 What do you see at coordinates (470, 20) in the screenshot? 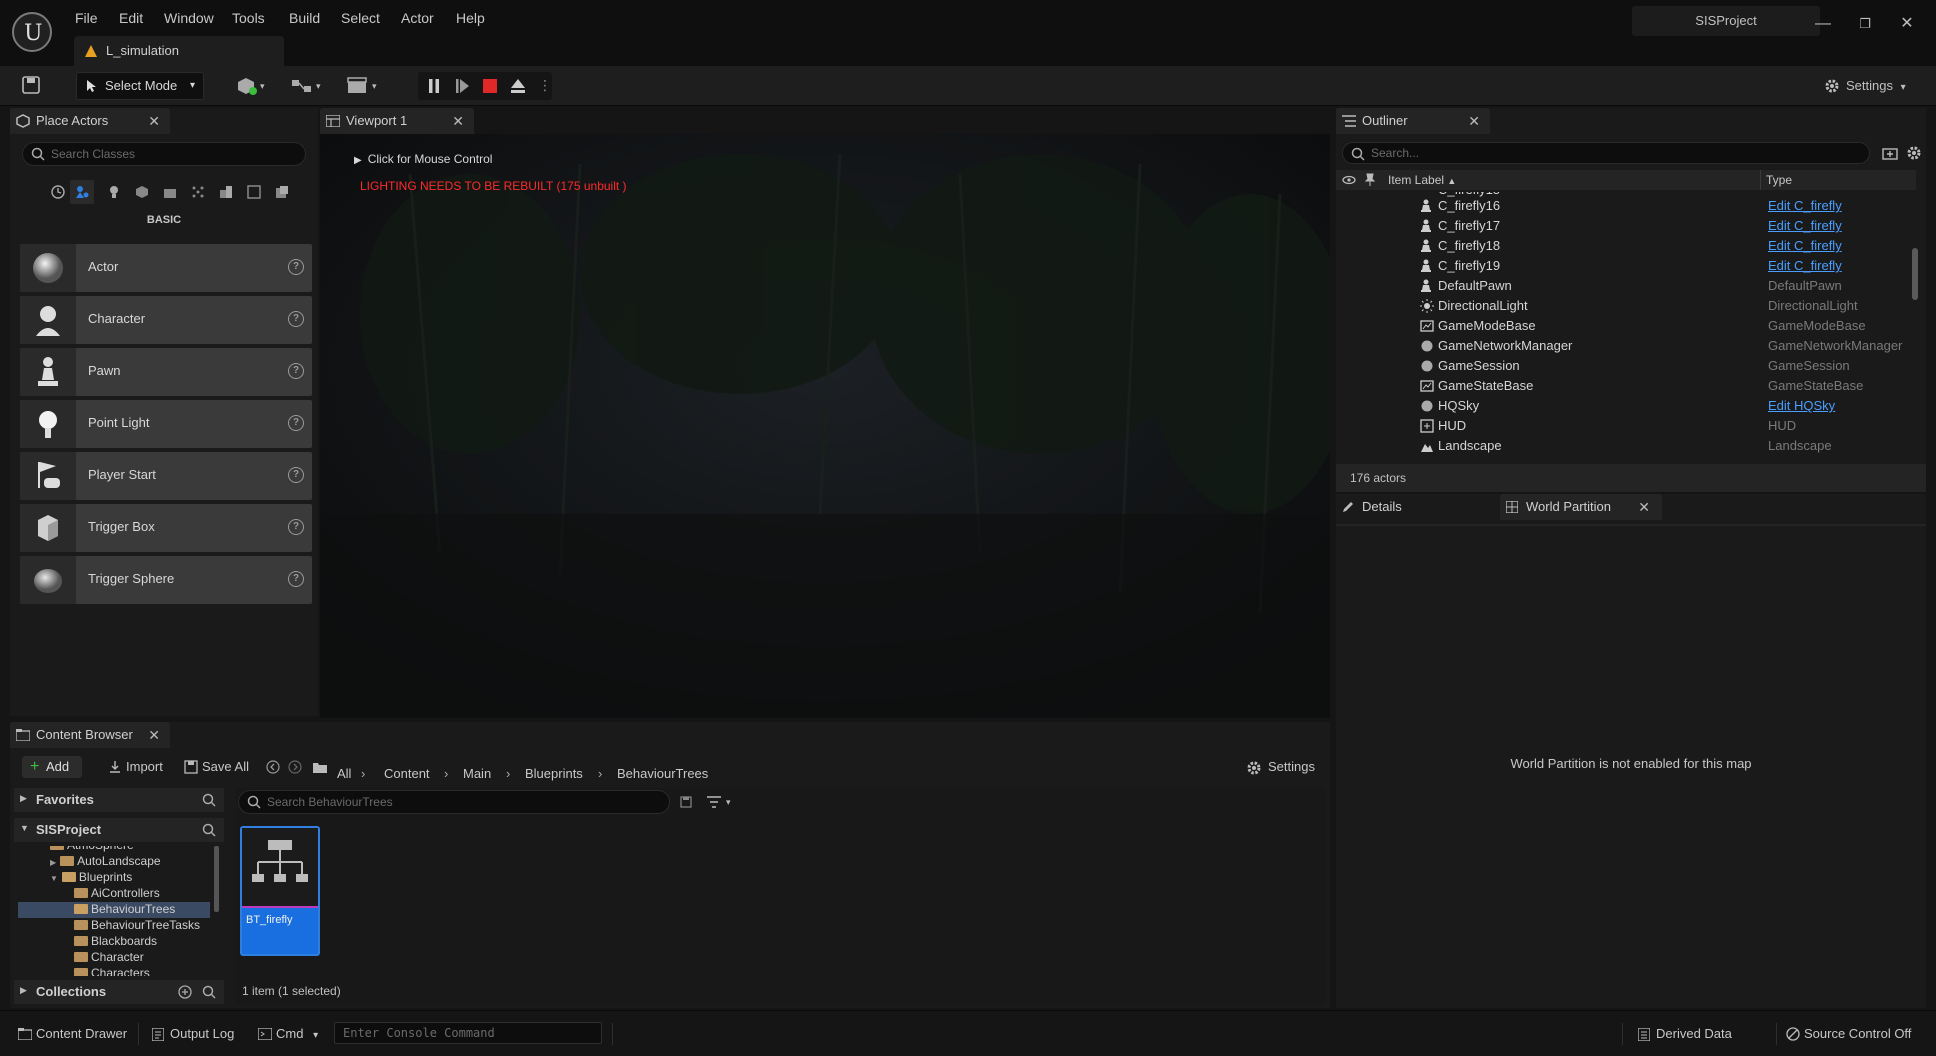
I see `menu-help: Help` at bounding box center [470, 20].